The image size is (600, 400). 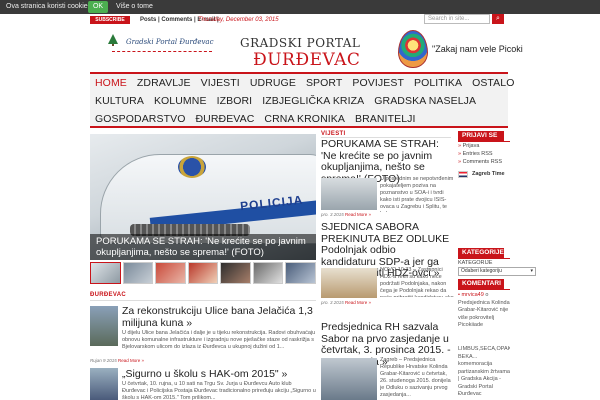 What do you see at coordinates (170, 42) in the screenshot?
I see `small-logo-text: Gradski Portal Đurđevac` at bounding box center [170, 42].